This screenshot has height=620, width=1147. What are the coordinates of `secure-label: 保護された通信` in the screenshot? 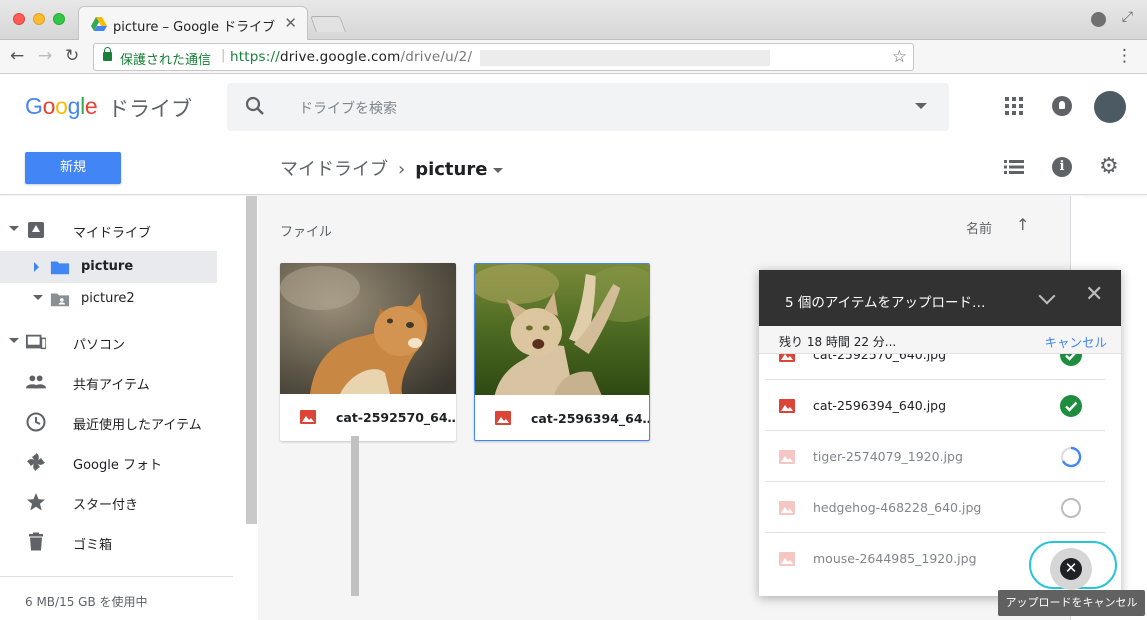 It's located at (166, 60).